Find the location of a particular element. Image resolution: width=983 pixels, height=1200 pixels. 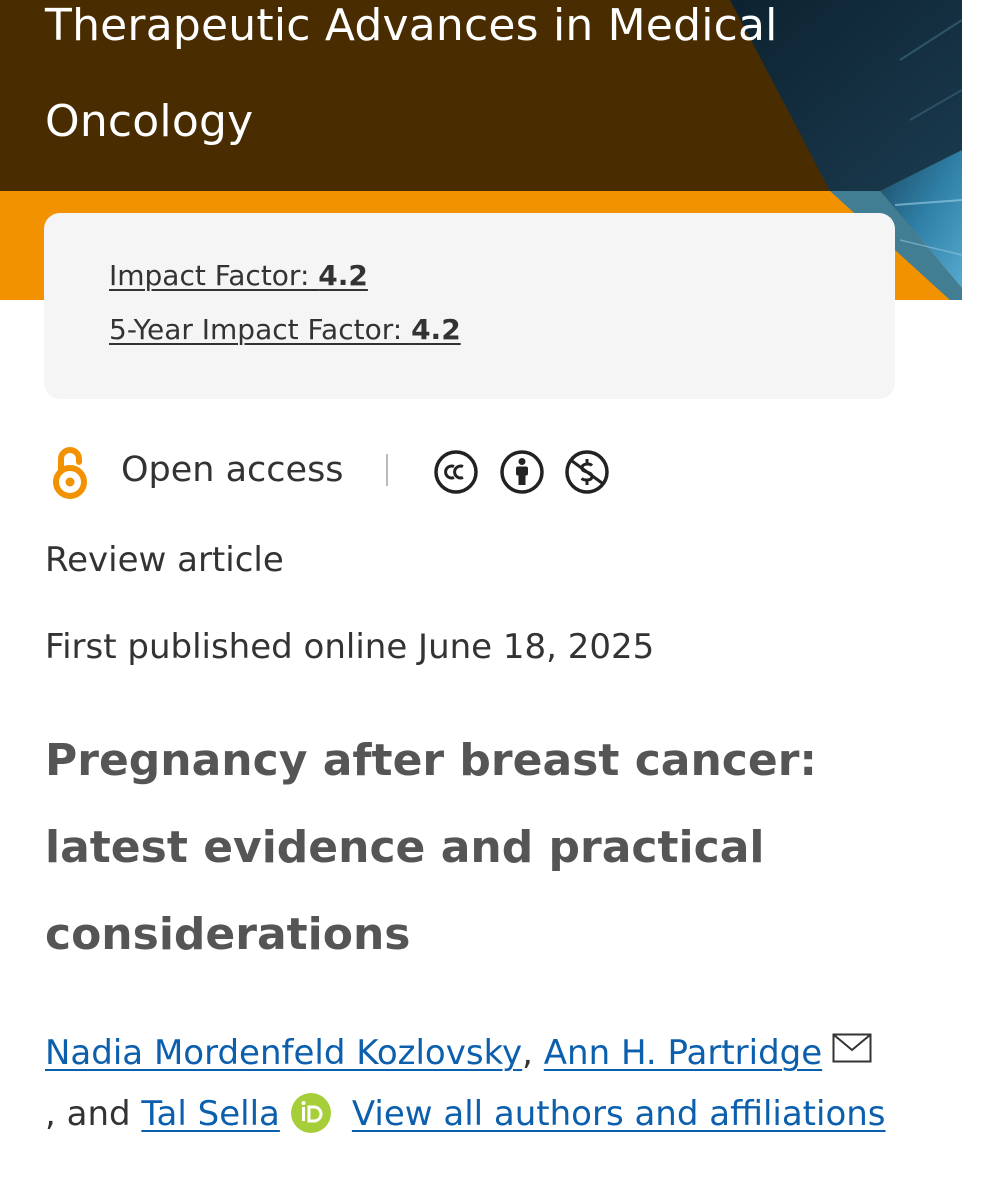

orcid-icon is located at coordinates (311, 1113).